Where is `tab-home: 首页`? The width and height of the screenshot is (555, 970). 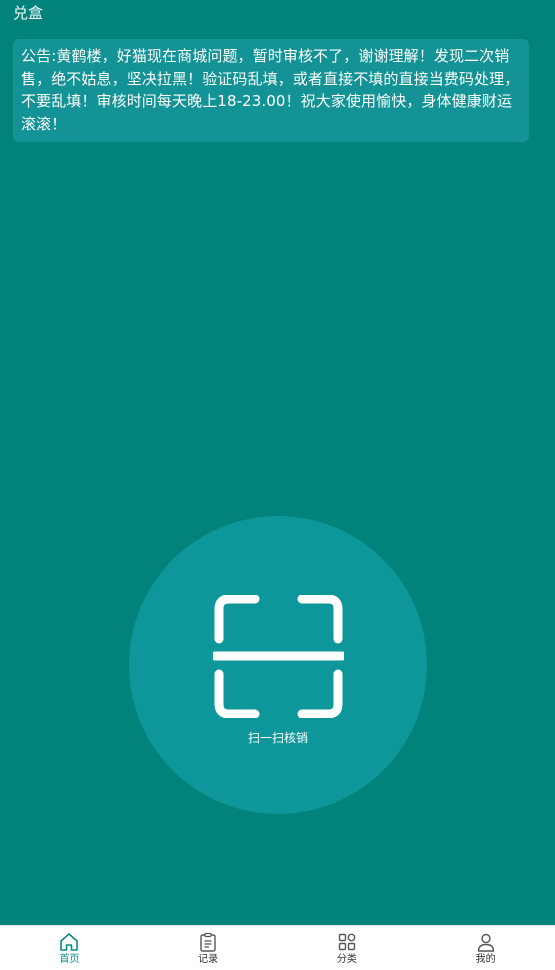 tab-home: 首页 is located at coordinates (69, 948).